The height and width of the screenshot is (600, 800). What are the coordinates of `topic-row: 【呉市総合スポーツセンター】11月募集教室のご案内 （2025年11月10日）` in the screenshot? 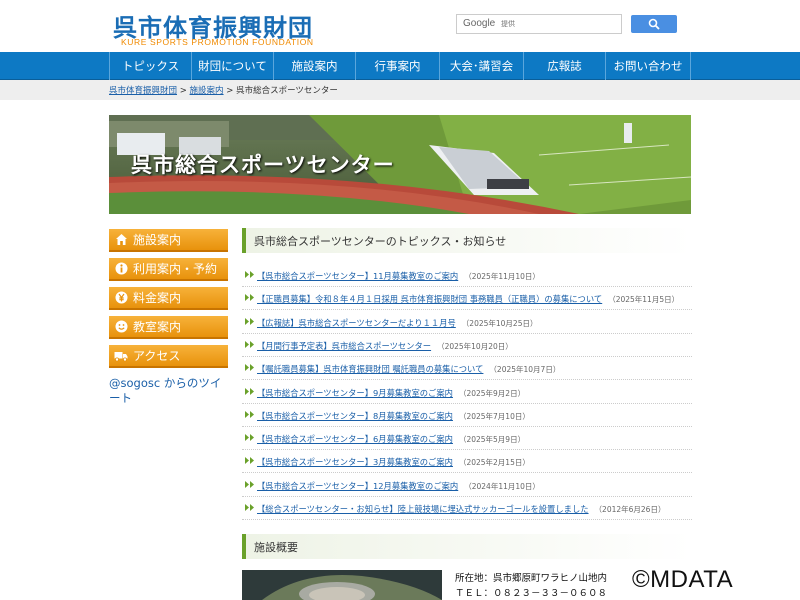 It's located at (467, 275).